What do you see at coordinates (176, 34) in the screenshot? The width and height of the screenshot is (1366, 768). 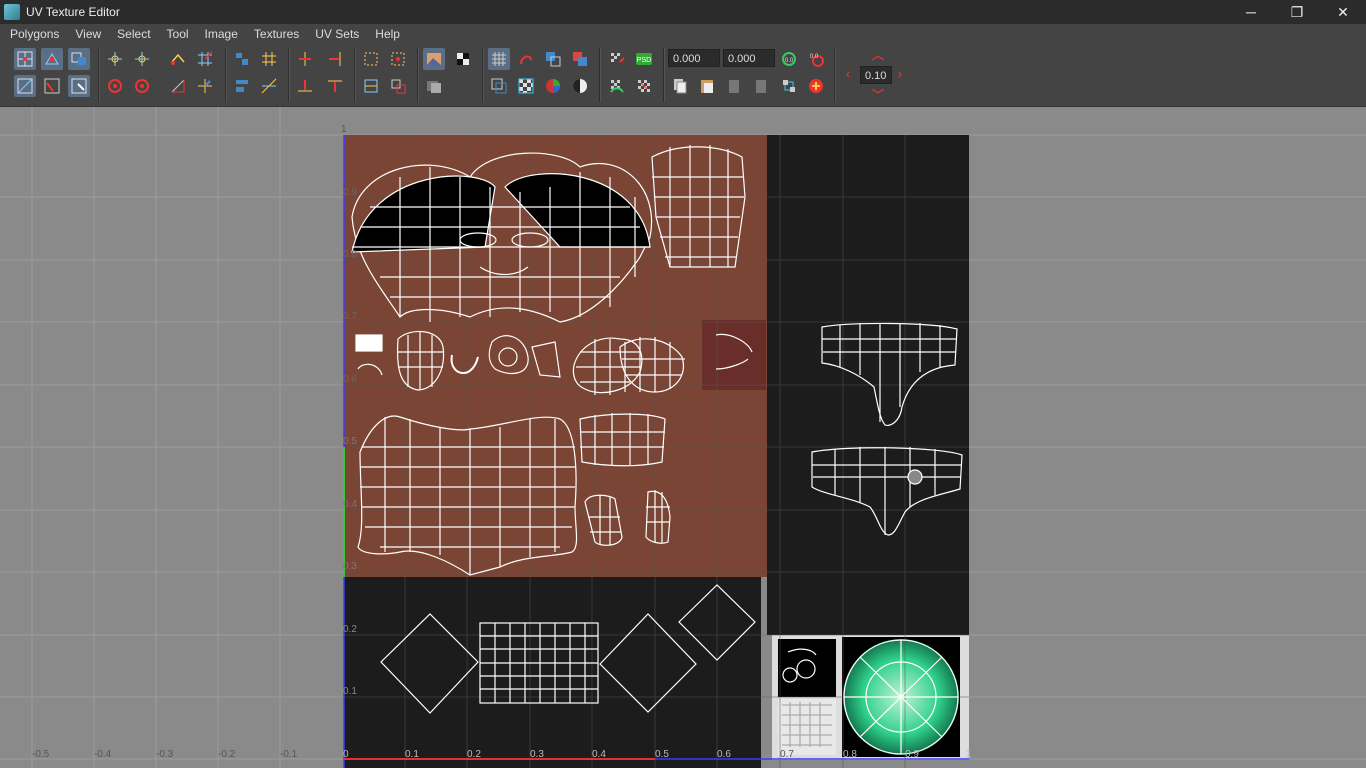 I see `menu-tool: Tool` at bounding box center [176, 34].